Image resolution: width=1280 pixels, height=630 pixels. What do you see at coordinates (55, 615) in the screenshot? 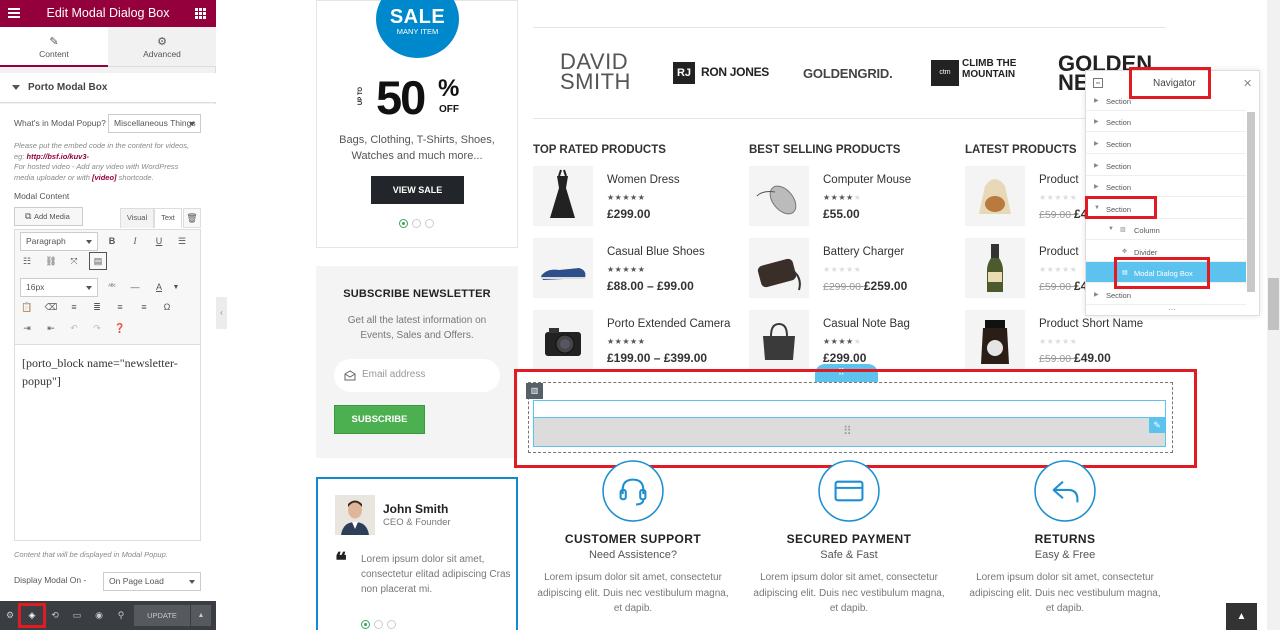
I see `history-icon: ⟲` at bounding box center [55, 615].